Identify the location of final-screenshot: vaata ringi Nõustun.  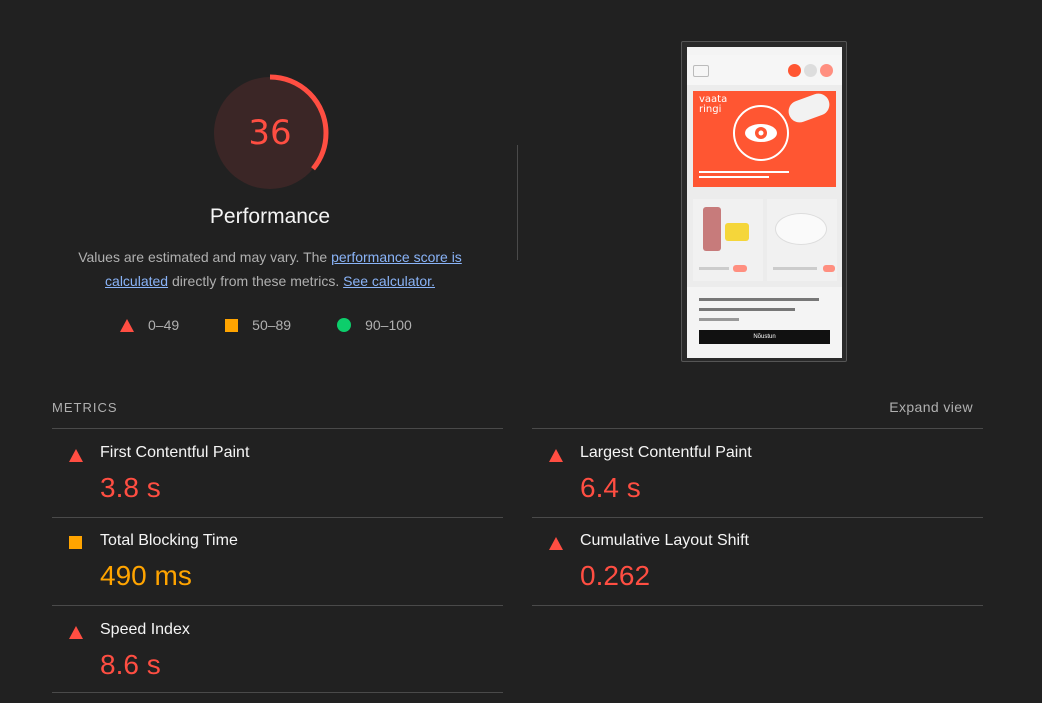
(764, 201).